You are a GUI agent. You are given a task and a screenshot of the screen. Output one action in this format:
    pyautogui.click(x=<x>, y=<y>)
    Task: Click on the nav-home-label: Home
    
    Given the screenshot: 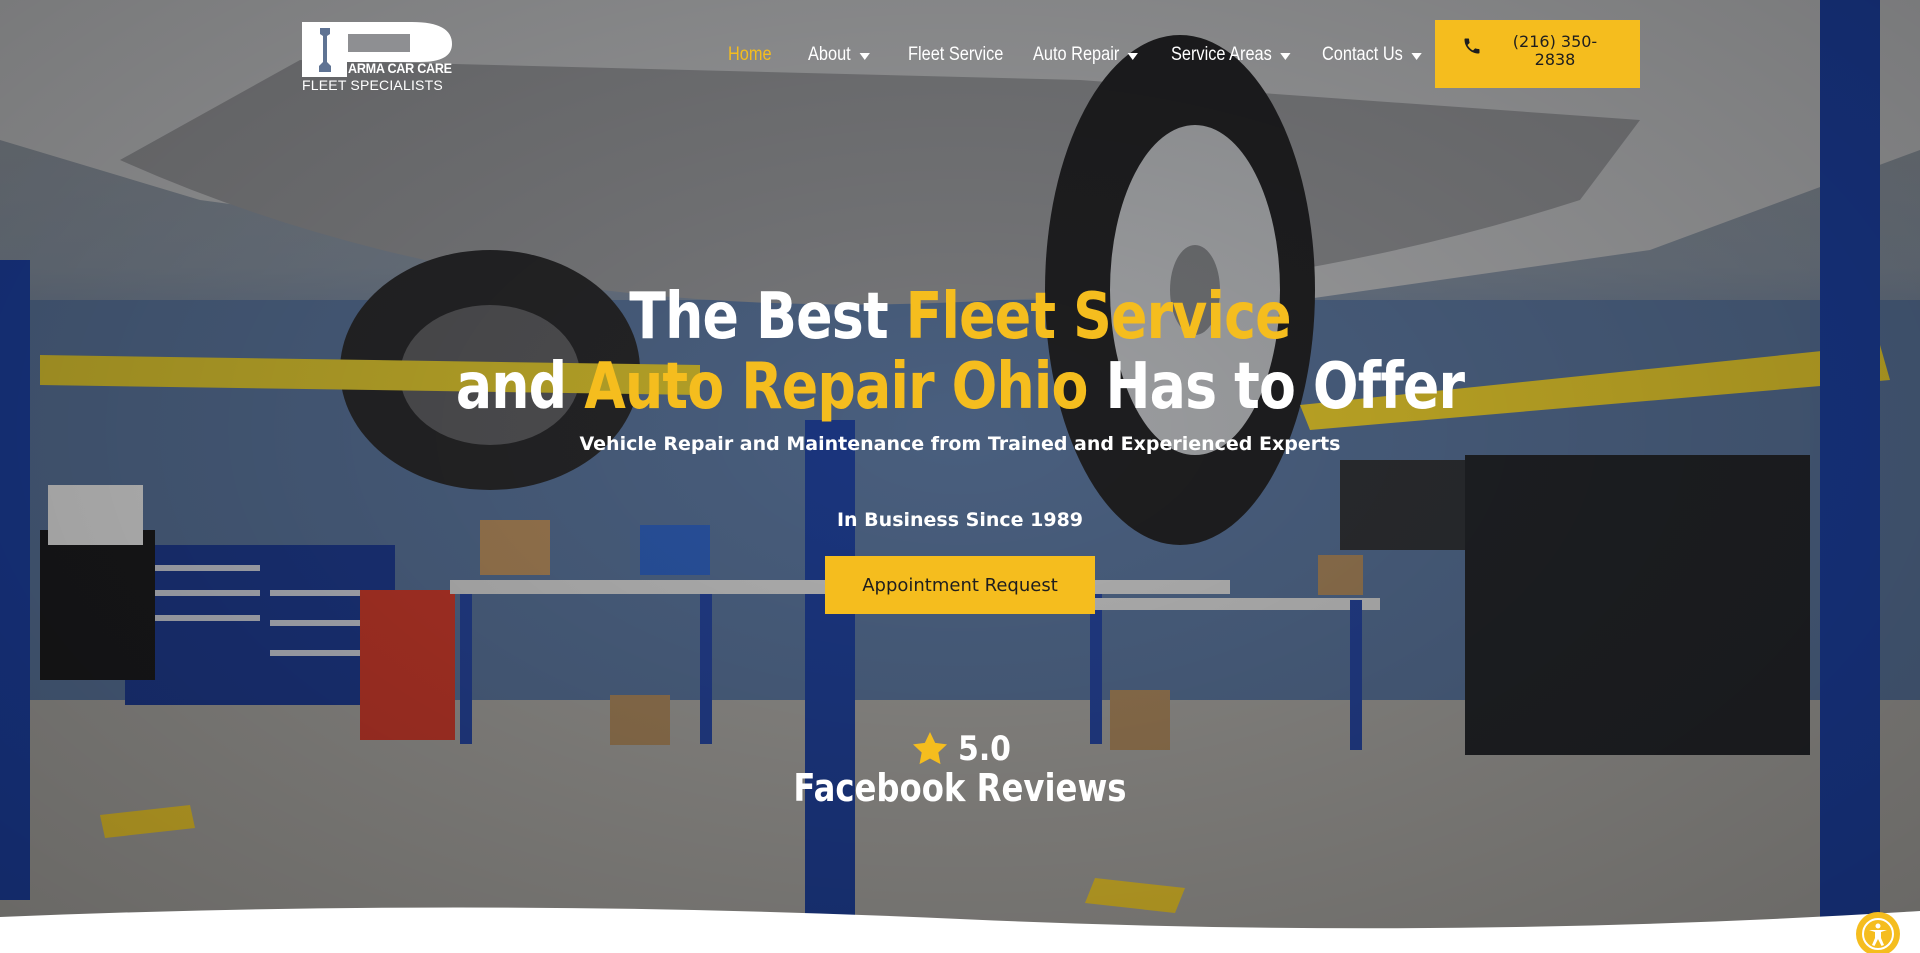 What is the action you would take?
    pyautogui.click(x=750, y=54)
    